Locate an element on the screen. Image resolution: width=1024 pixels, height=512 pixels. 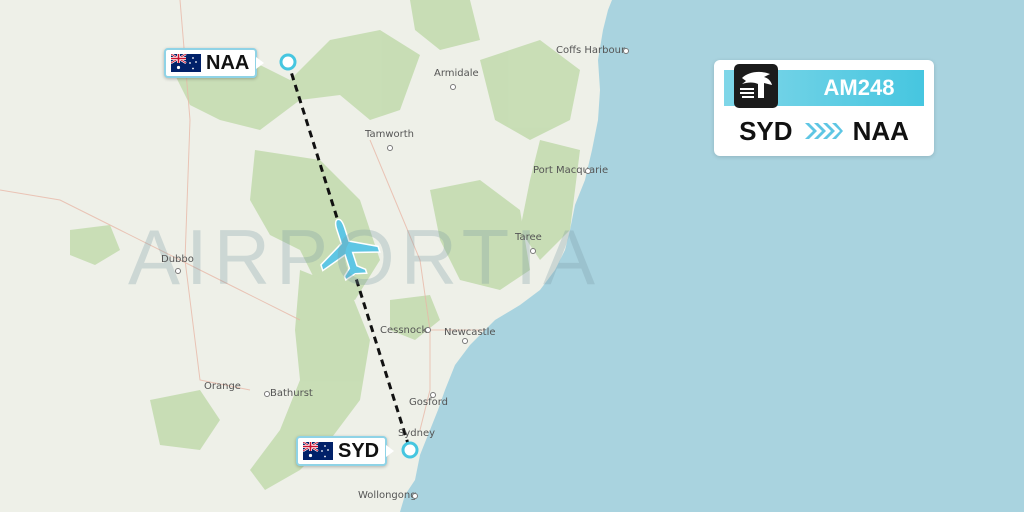
town-label: Tamworth is located at coordinates (389, 134).